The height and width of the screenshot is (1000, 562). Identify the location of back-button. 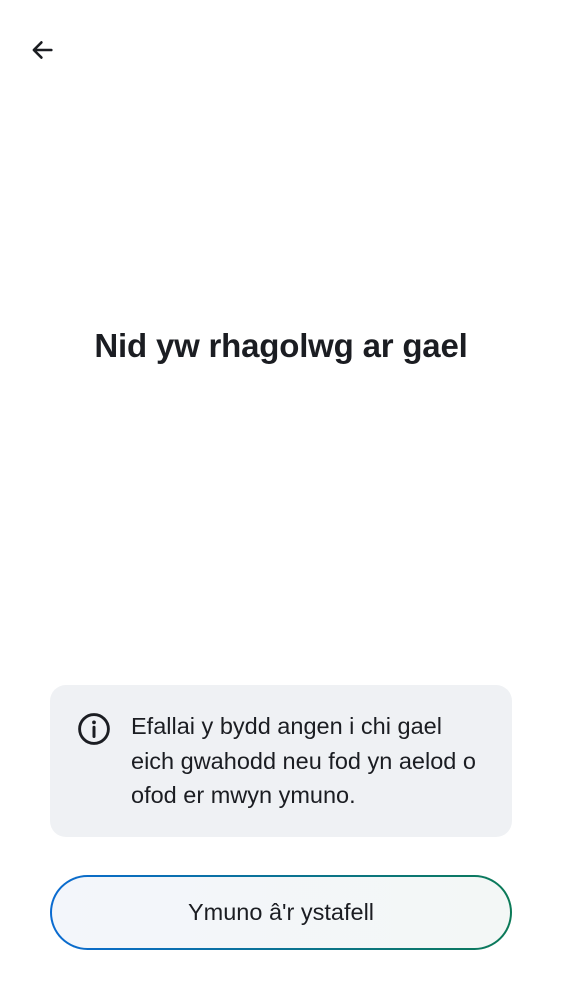
(42, 50).